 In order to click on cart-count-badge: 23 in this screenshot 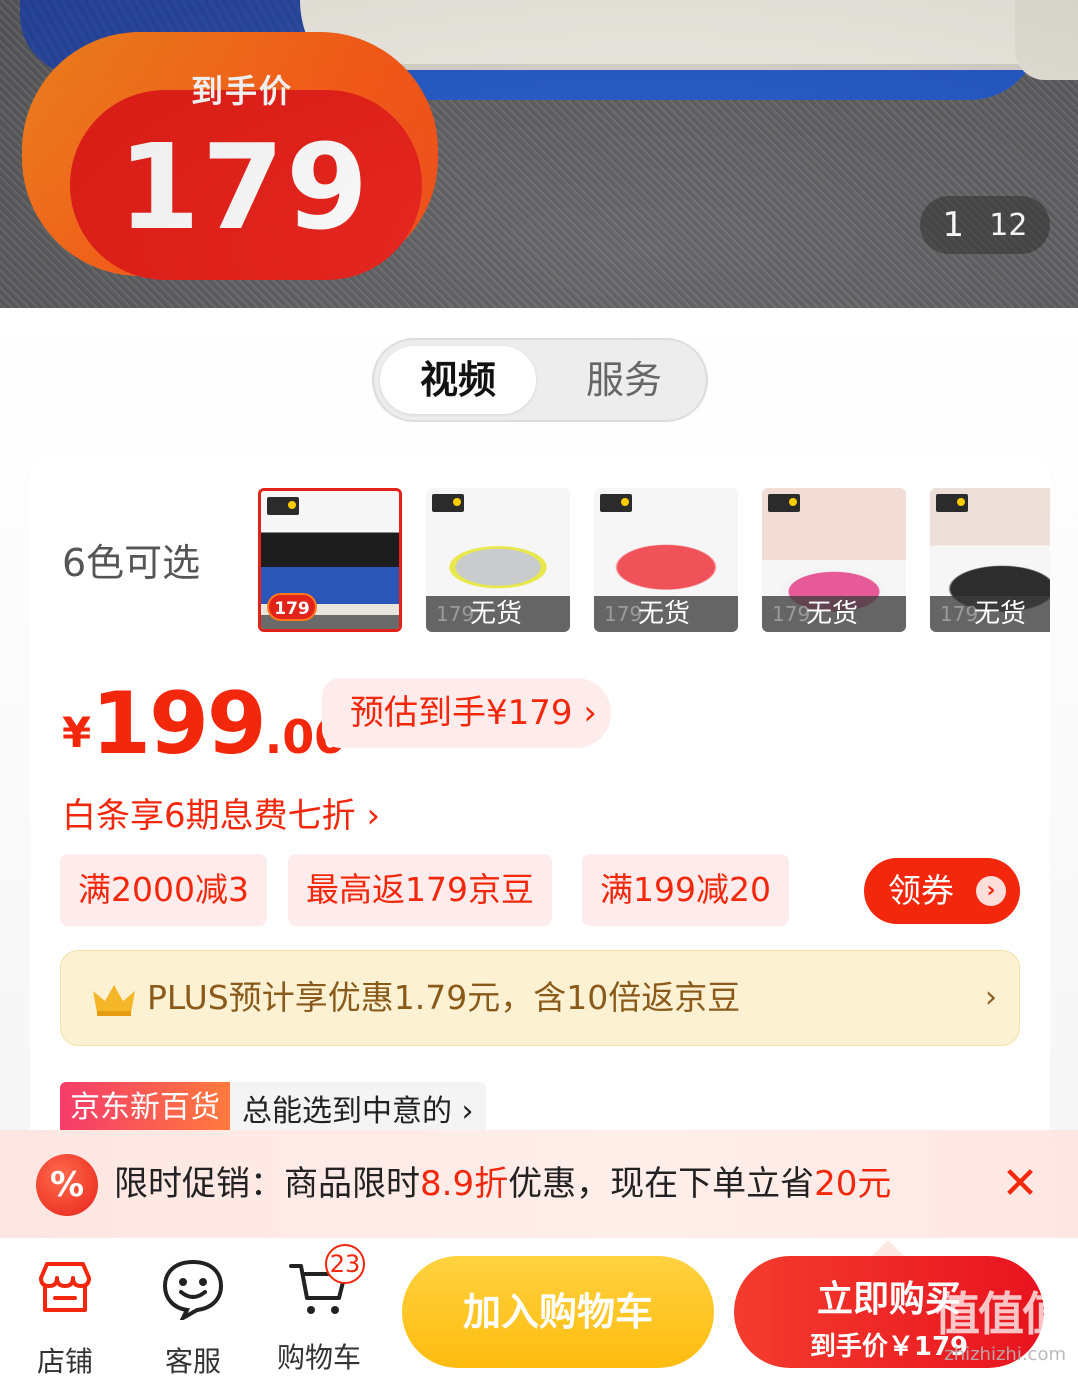, I will do `click(345, 1264)`.